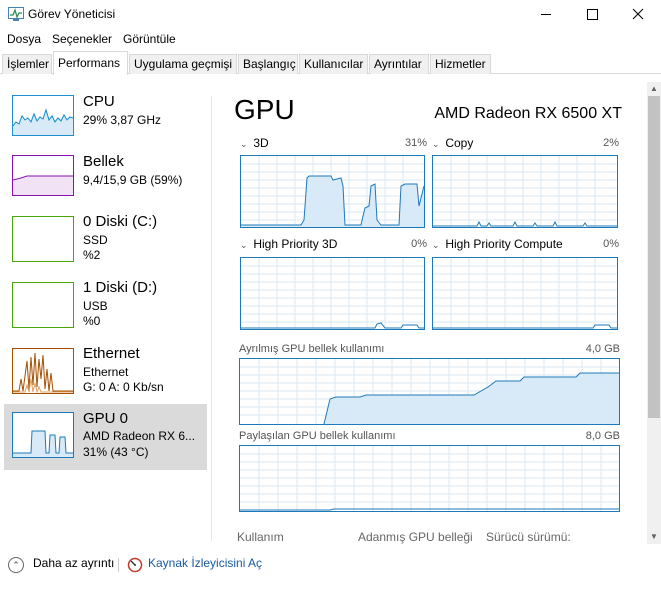 The height and width of the screenshot is (590, 661). I want to click on sidebar-ethernet-title: Ethernet, so click(111, 353).